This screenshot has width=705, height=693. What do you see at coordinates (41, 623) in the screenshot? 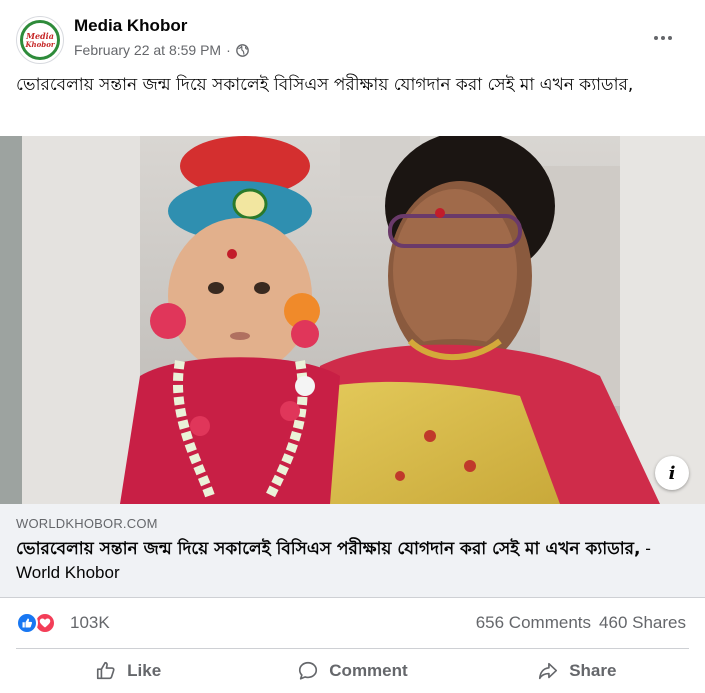
I see `reactions-summary` at bounding box center [41, 623].